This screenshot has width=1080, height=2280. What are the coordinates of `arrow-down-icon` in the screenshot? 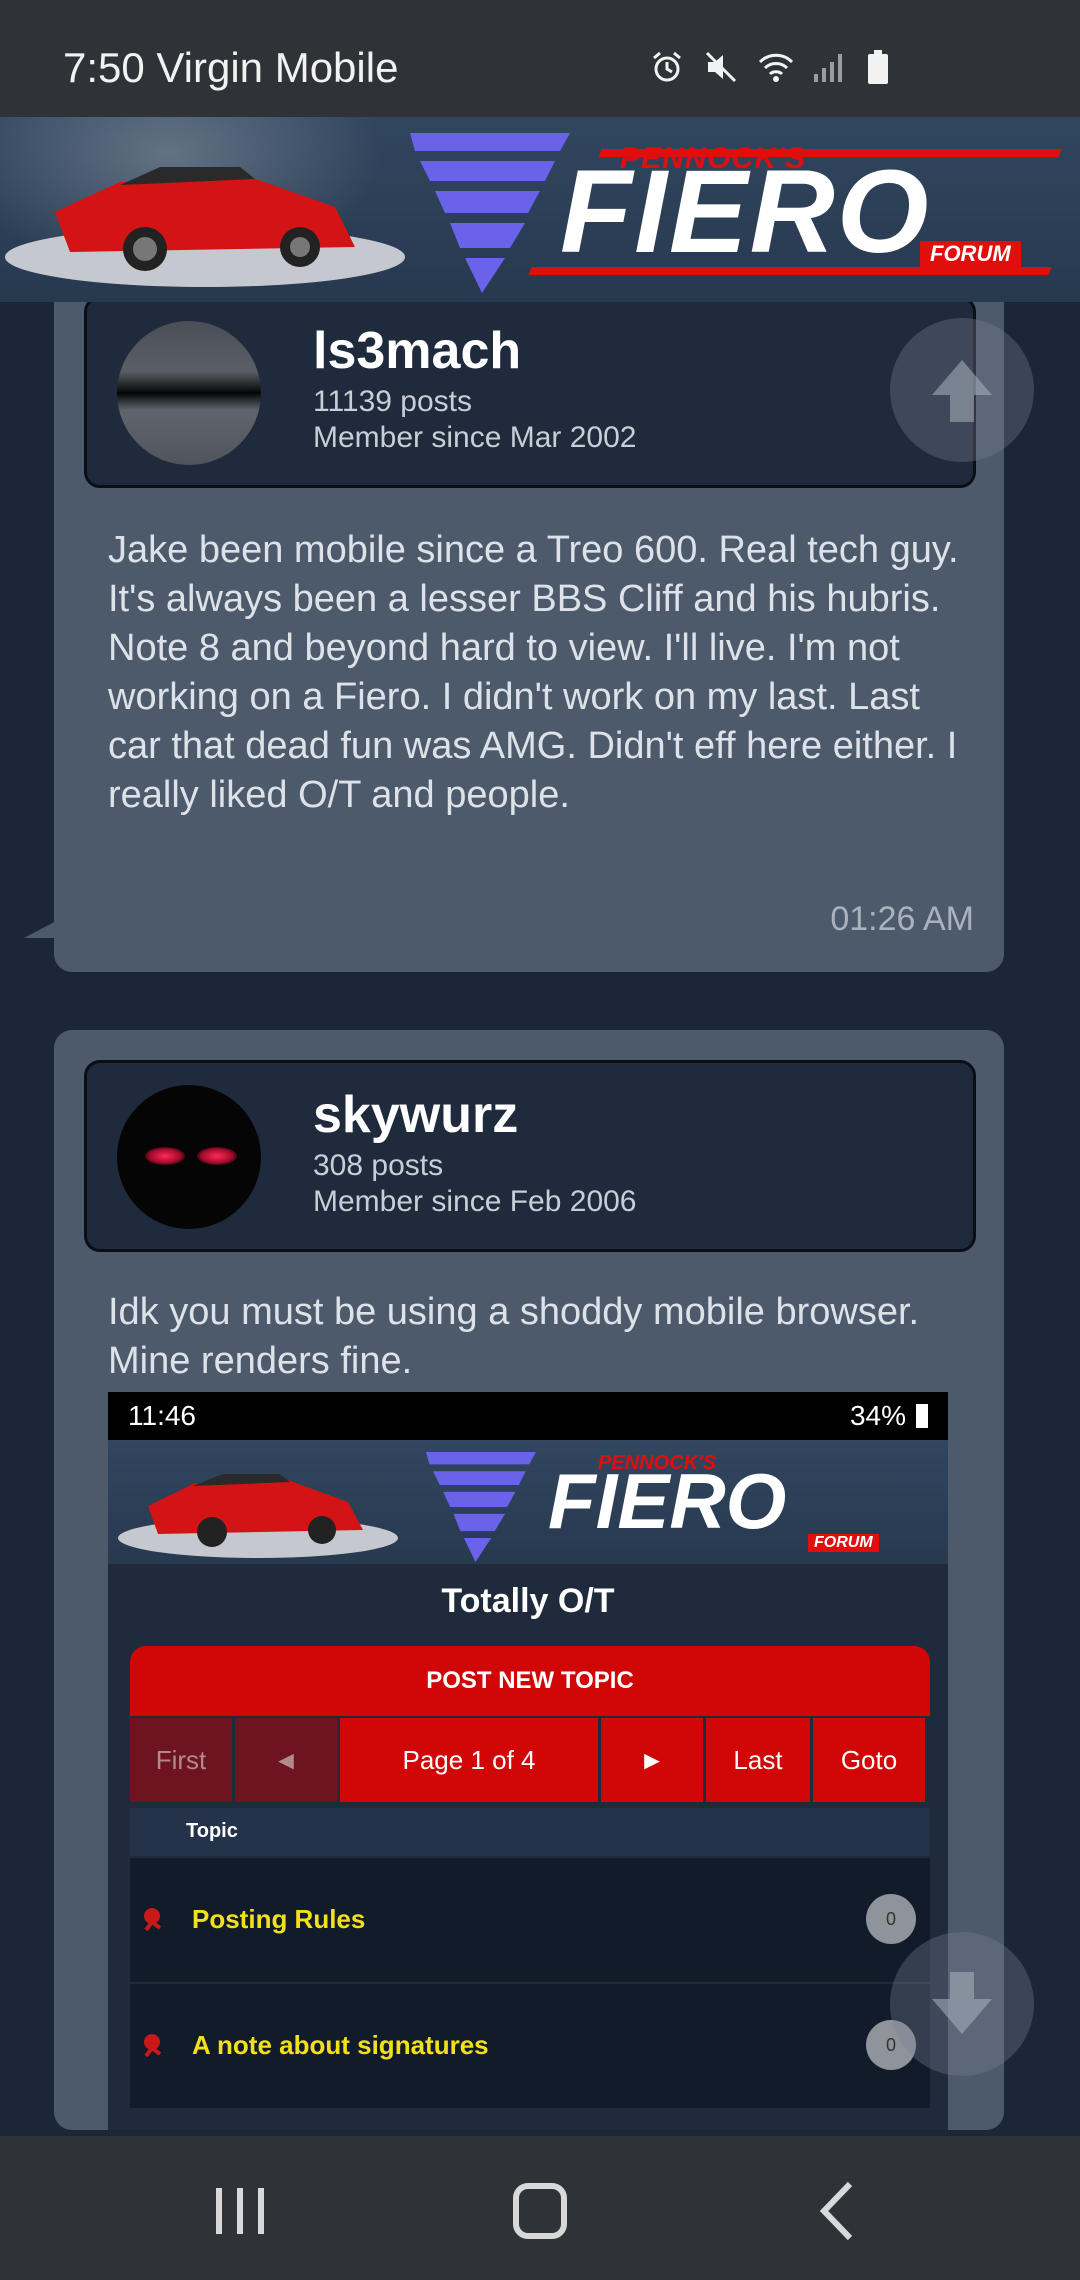 It's located at (962, 2003).